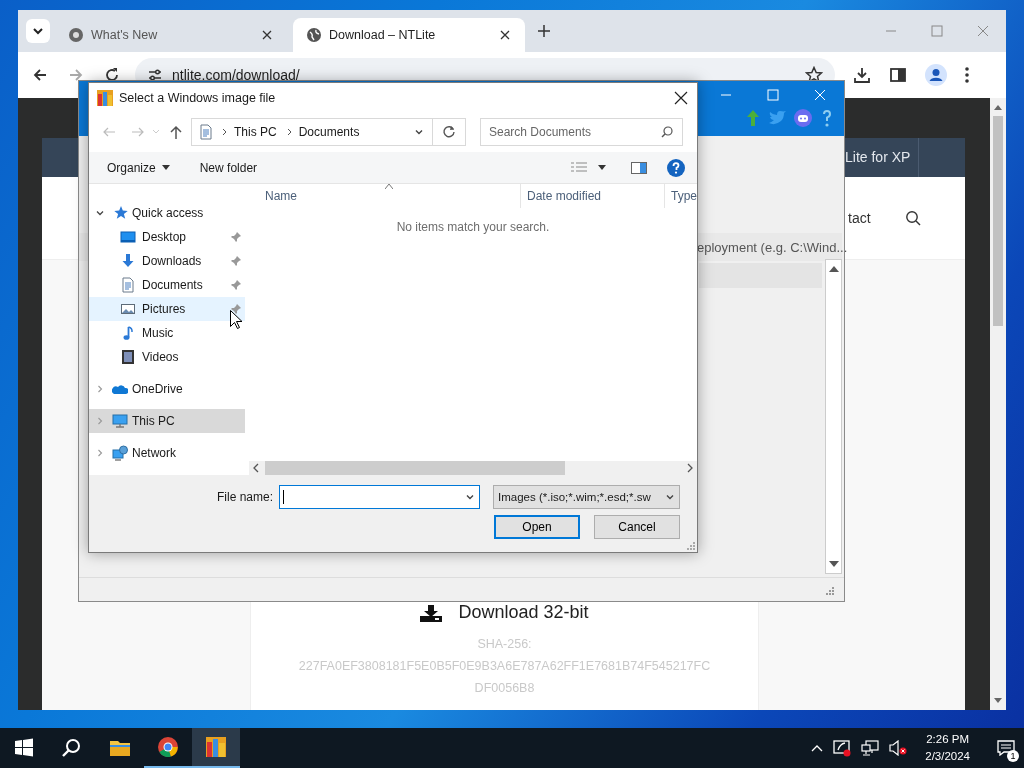  Describe the element at coordinates (637, 527) in the screenshot. I see `cancel-button: Cancel` at that location.